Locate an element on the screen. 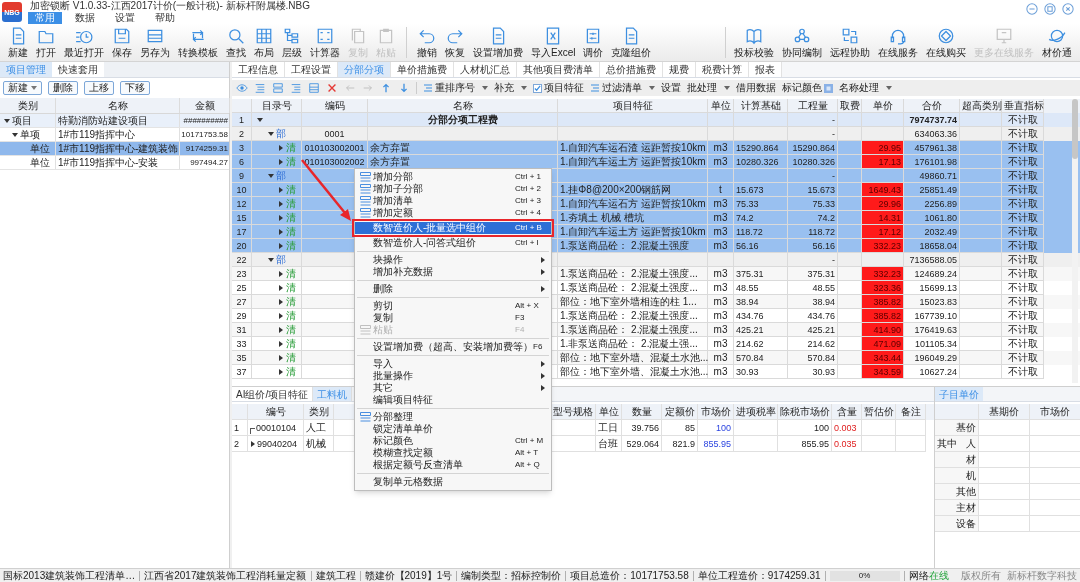  close-icon is located at coordinates (1068, 9).